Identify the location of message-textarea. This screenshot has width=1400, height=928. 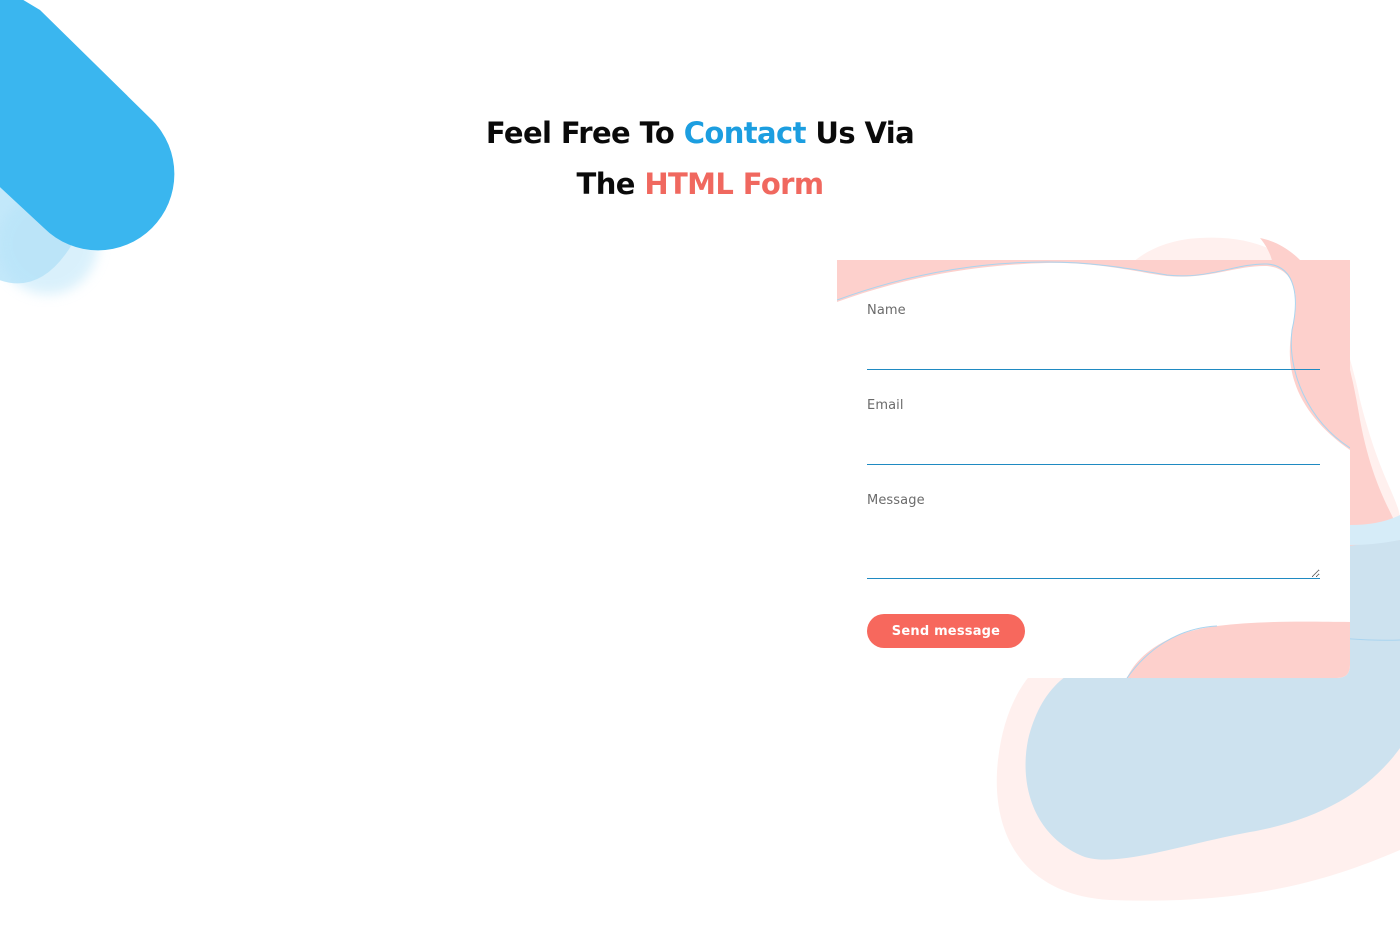
(1093, 550).